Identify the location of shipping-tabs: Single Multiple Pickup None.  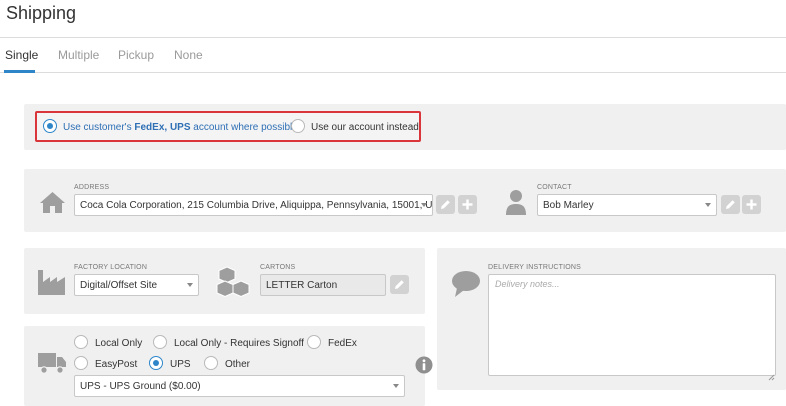
(393, 55).